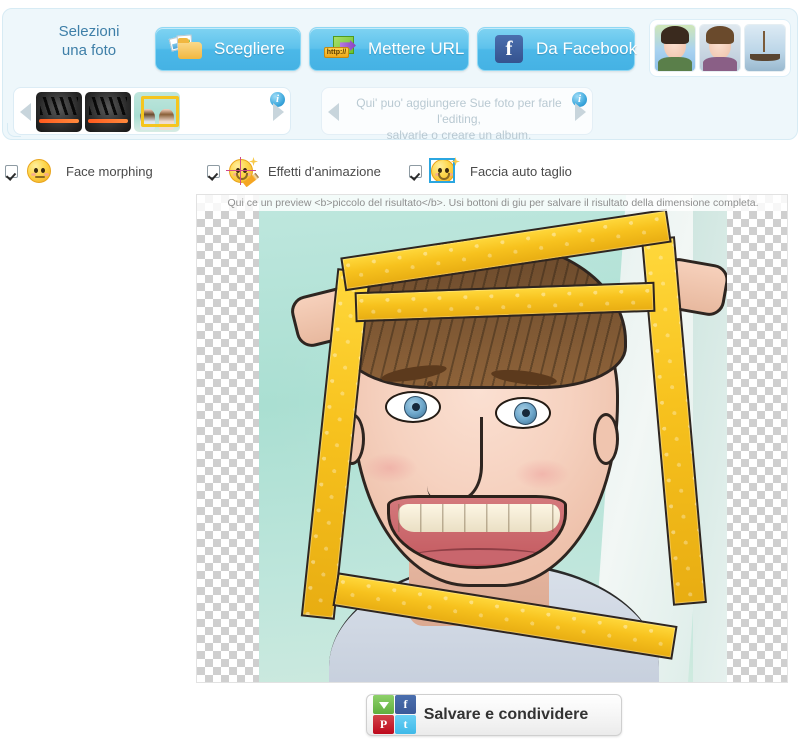 The height and width of the screenshot is (739, 800). Describe the element at coordinates (336, 52) in the screenshot. I see `url-icon-text: http://` at that location.